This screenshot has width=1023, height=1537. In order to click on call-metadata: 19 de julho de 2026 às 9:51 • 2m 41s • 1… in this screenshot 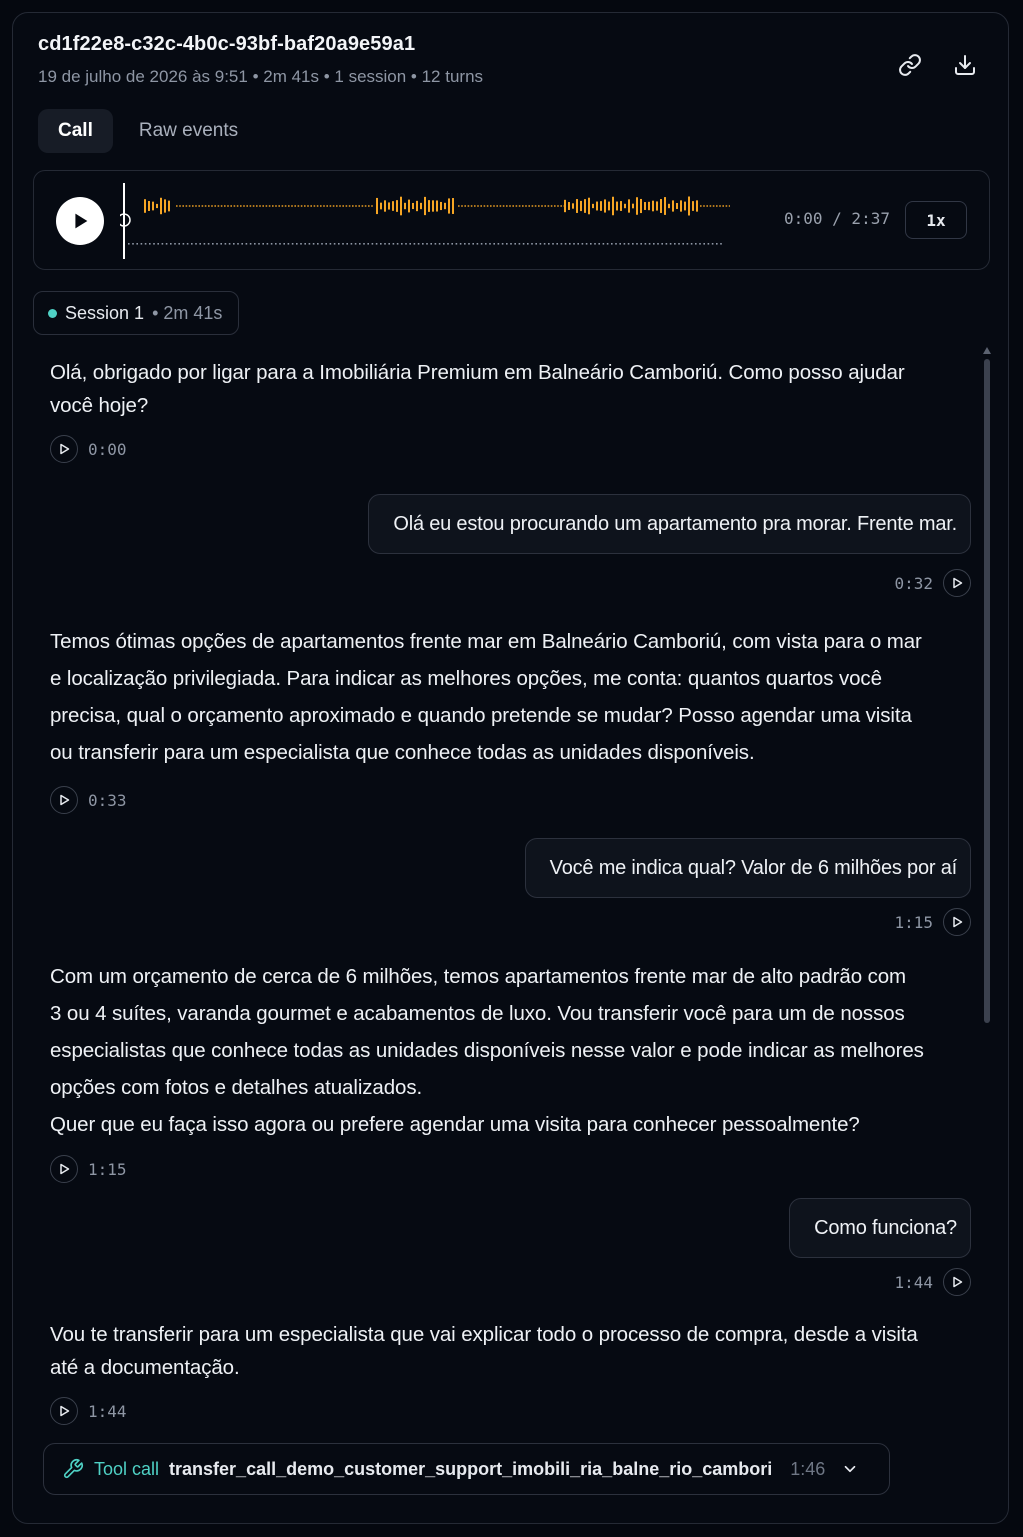, I will do `click(261, 76)`.